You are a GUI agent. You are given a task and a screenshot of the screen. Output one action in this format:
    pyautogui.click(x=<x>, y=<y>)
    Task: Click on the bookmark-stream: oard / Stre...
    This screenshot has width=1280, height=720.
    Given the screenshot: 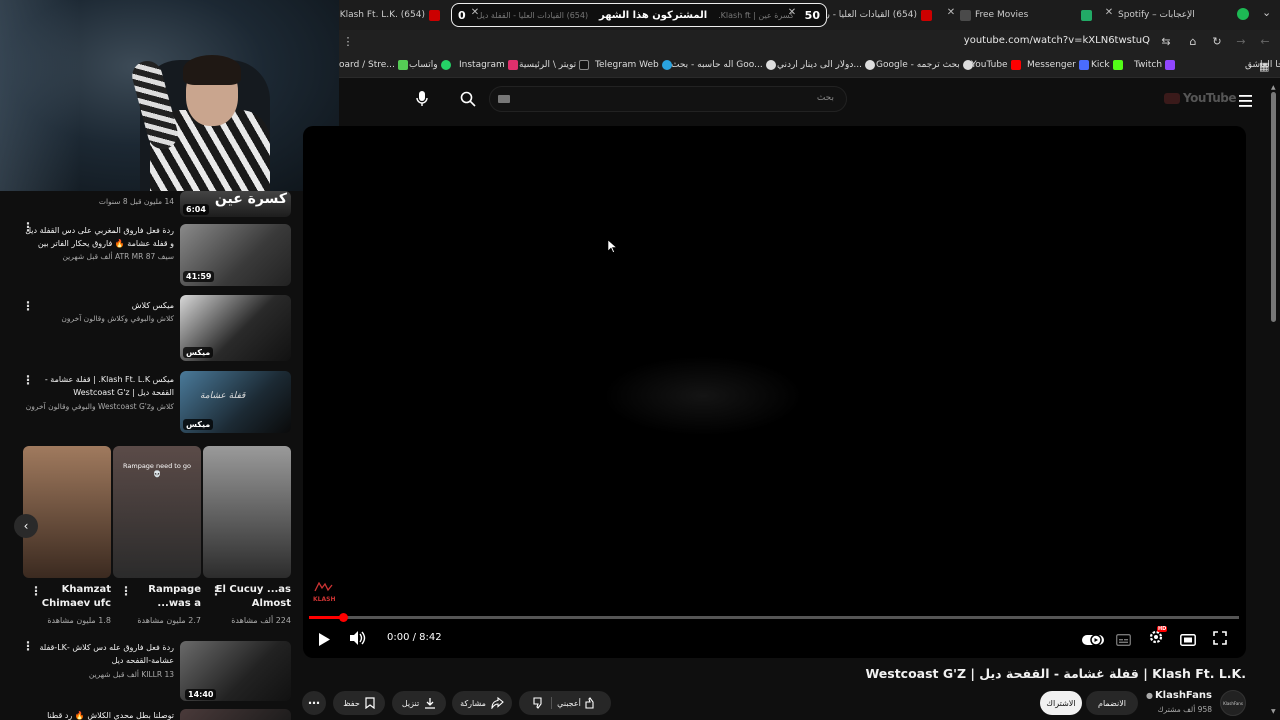 What is the action you would take?
    pyautogui.click(x=373, y=65)
    